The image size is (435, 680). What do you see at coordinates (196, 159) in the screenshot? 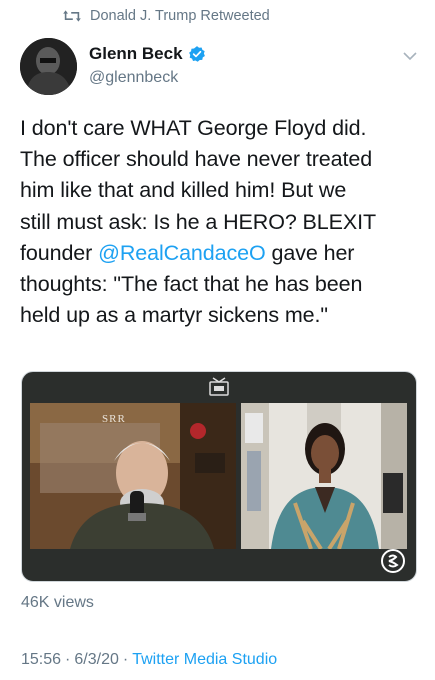
I see `tweet-line: The officer should have never treated` at bounding box center [196, 159].